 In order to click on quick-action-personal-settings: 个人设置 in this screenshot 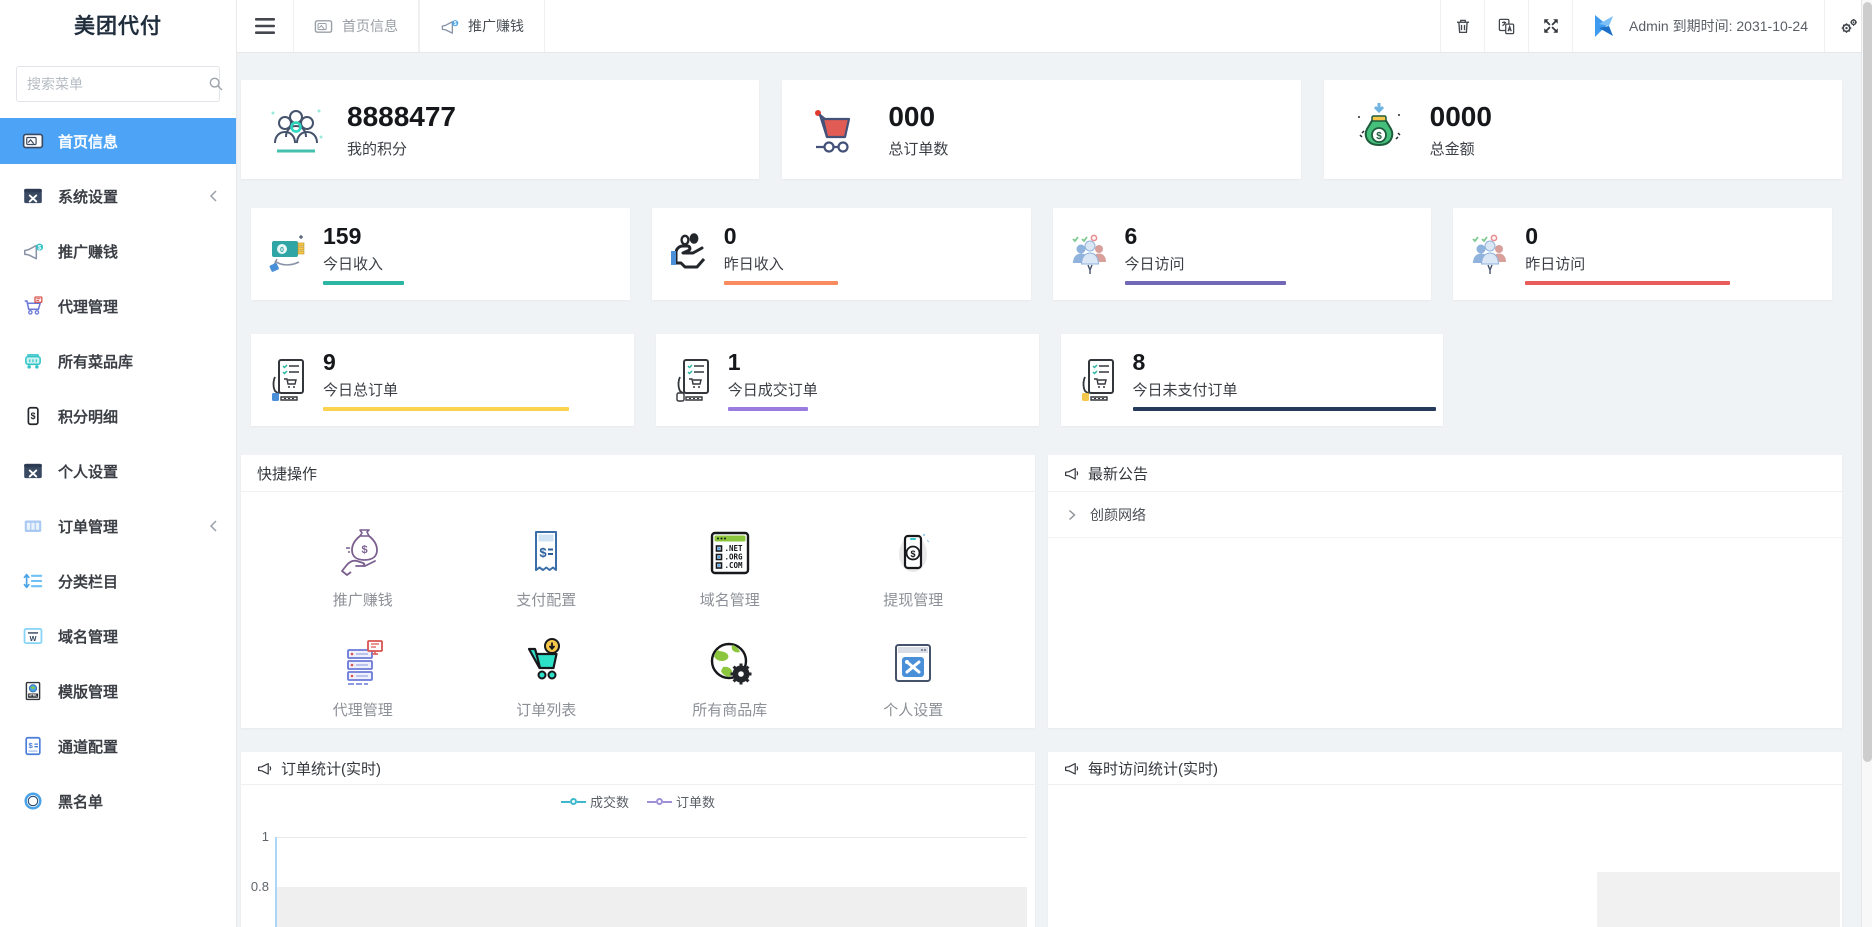, I will do `click(914, 678)`.